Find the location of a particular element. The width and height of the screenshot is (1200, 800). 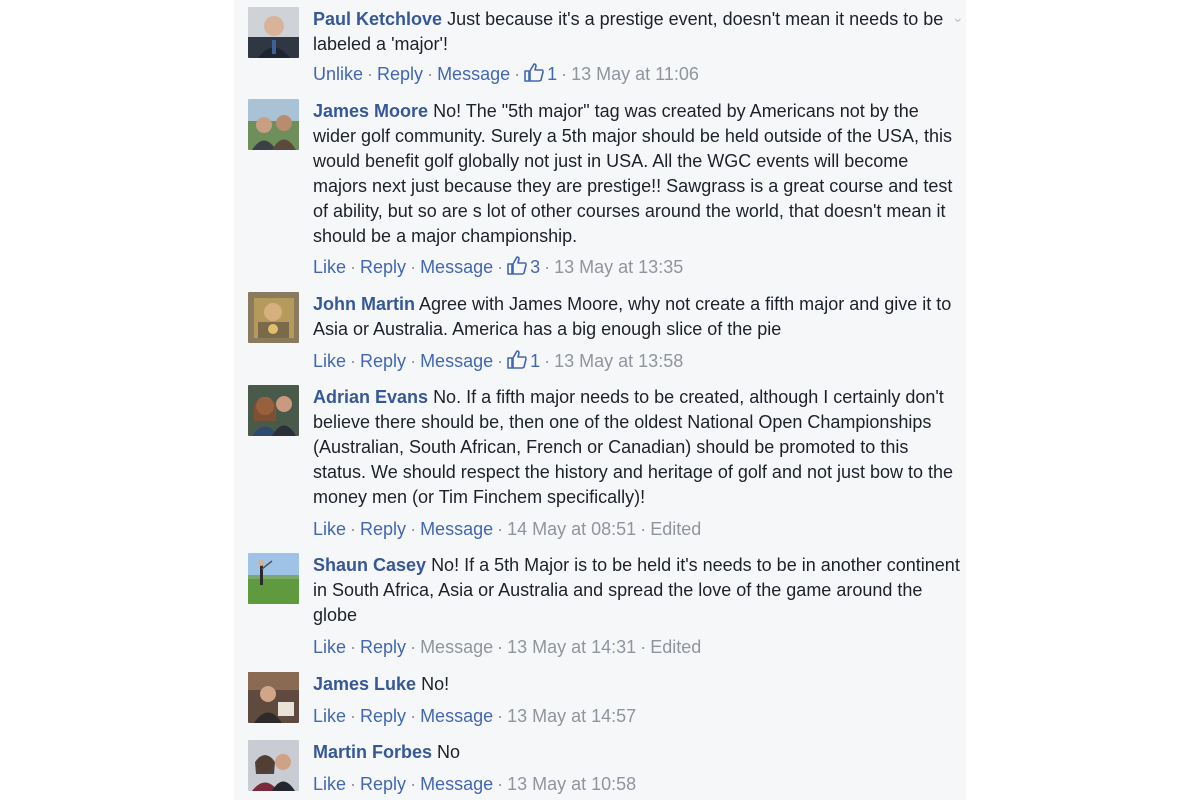

comment-actions: Unlike · Reply · Message · 1 · 13 May at 11:06 is located at coordinates (506, 73).